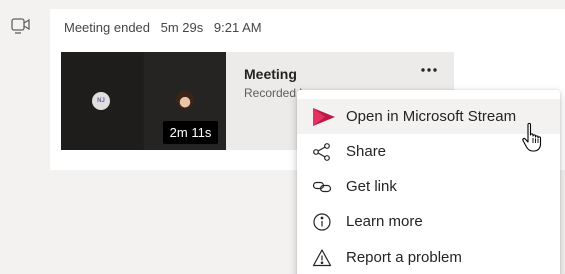  I want to click on menu-item-get-link: Get link, so click(428, 186).